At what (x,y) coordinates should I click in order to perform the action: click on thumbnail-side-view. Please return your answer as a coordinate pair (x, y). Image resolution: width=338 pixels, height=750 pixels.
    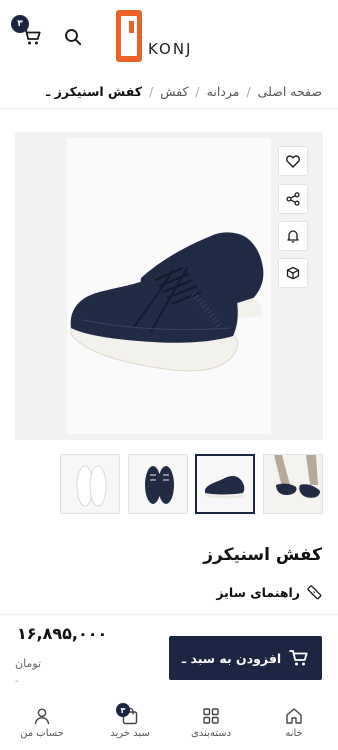
    Looking at the image, I should click on (225, 484).